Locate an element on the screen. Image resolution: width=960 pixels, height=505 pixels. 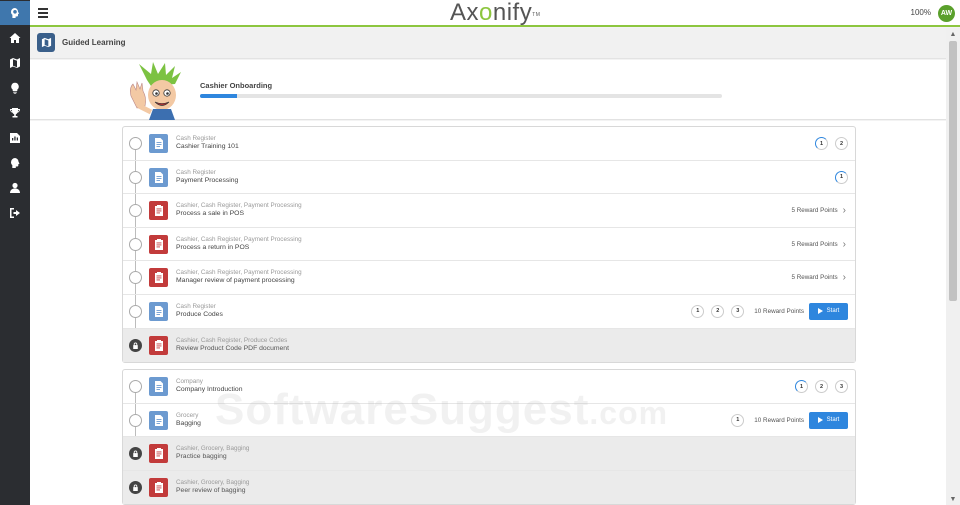
task-name: Bagging is located at coordinates (188, 423).